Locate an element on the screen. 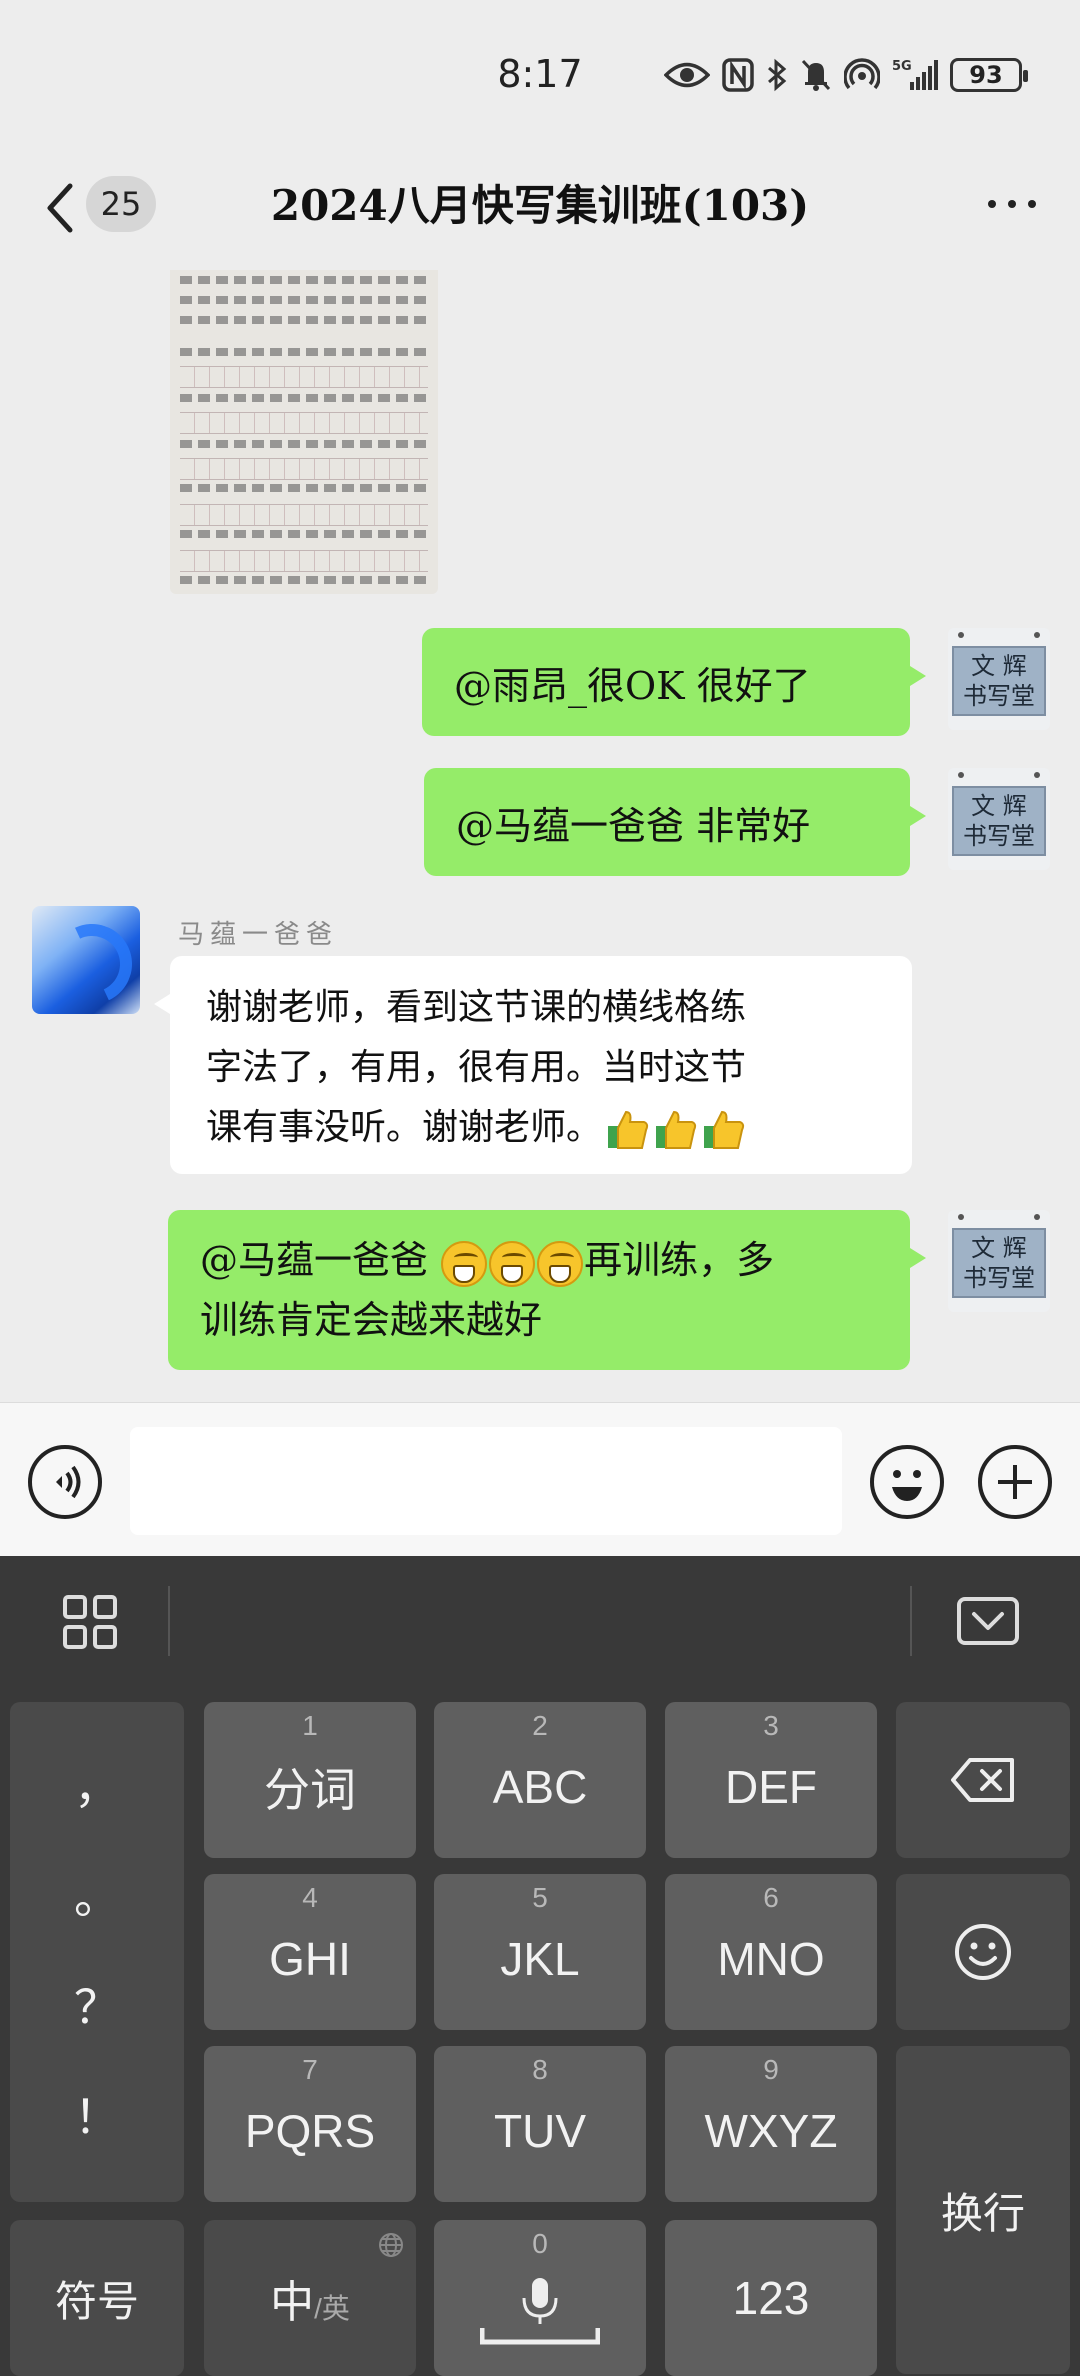 Image resolution: width=1080 pixels, height=2376 pixels. message-text: @雨昂_很OK 很好了 is located at coordinates (632, 685).